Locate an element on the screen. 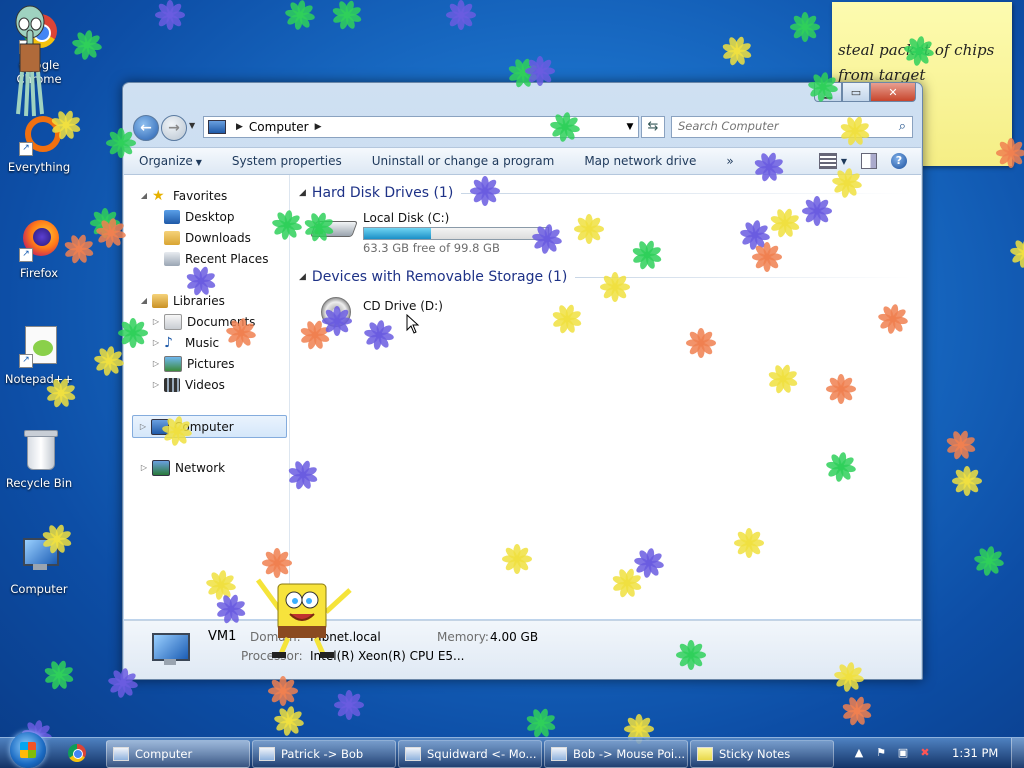 This screenshot has width=1024, height=768. change-view-icon is located at coordinates (827, 161).